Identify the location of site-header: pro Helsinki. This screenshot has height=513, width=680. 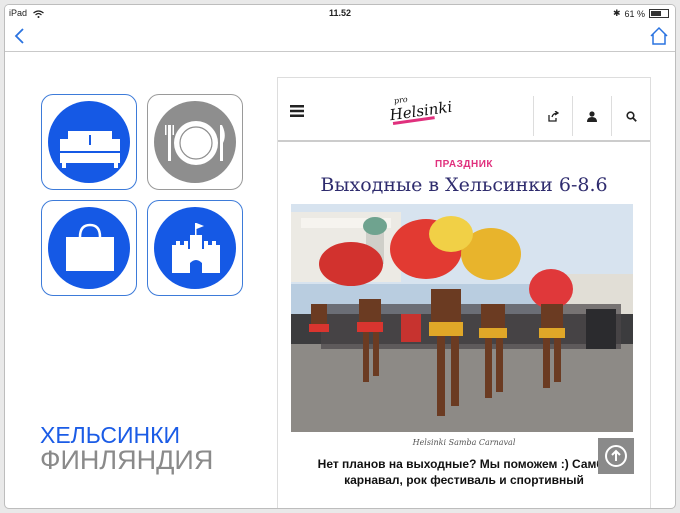
(464, 110).